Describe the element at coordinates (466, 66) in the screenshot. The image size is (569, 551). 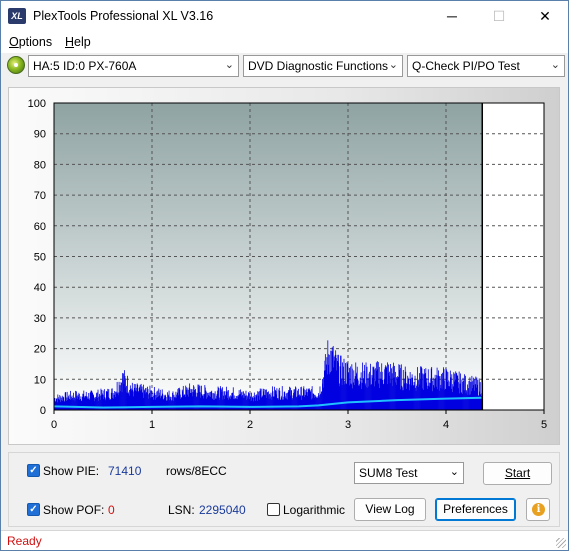
I see `test-select-value: Q-Check PI/PO Test` at that location.